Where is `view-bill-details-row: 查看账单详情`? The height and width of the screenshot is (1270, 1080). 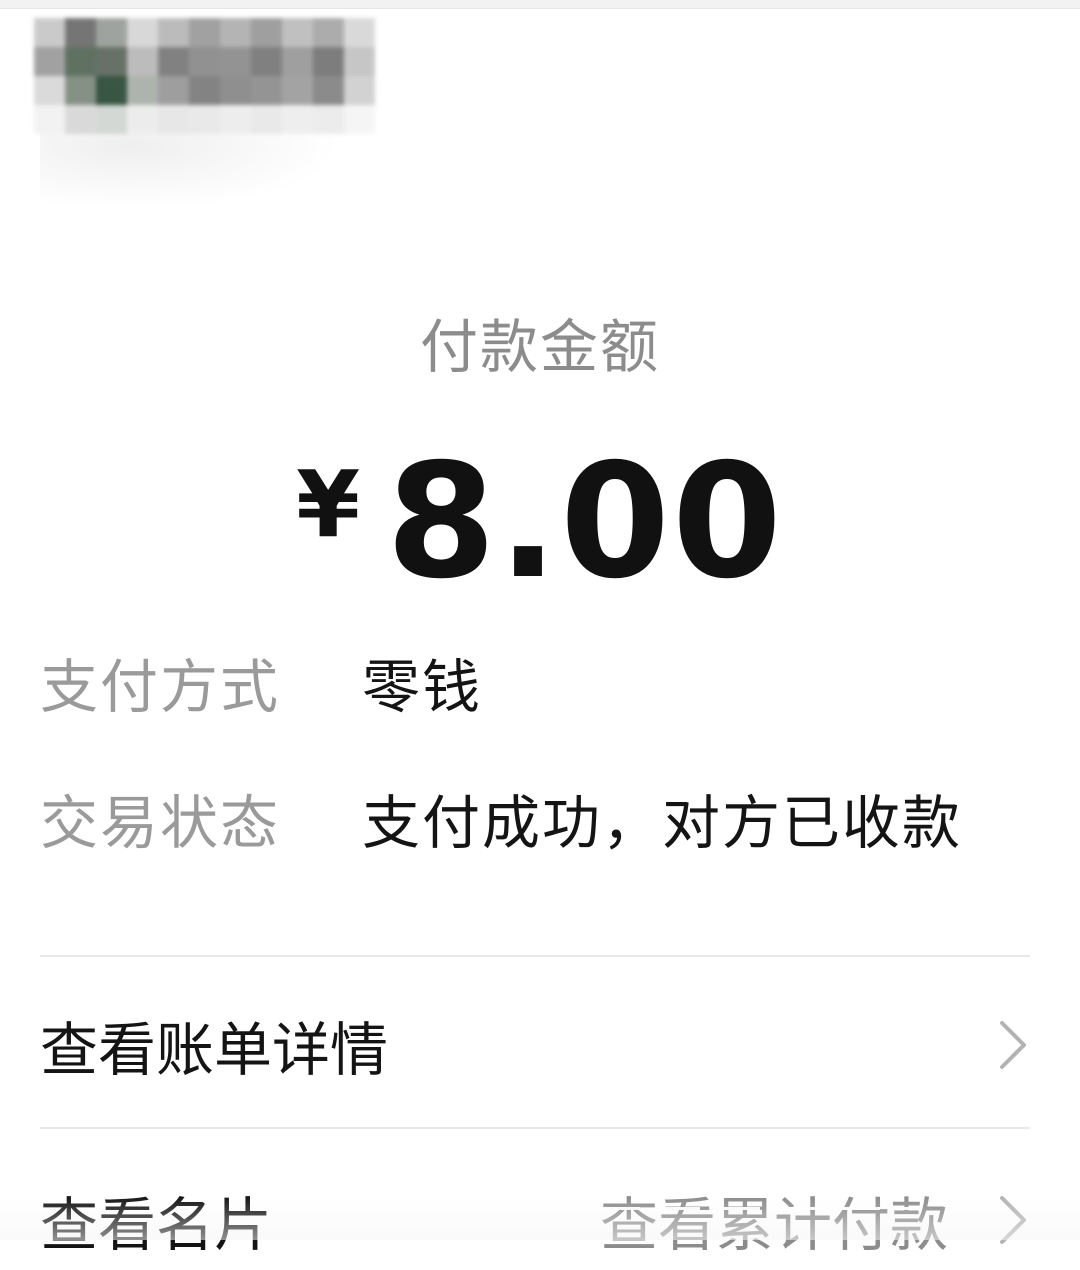
view-bill-details-row: 查看账单详情 is located at coordinates (540, 1045).